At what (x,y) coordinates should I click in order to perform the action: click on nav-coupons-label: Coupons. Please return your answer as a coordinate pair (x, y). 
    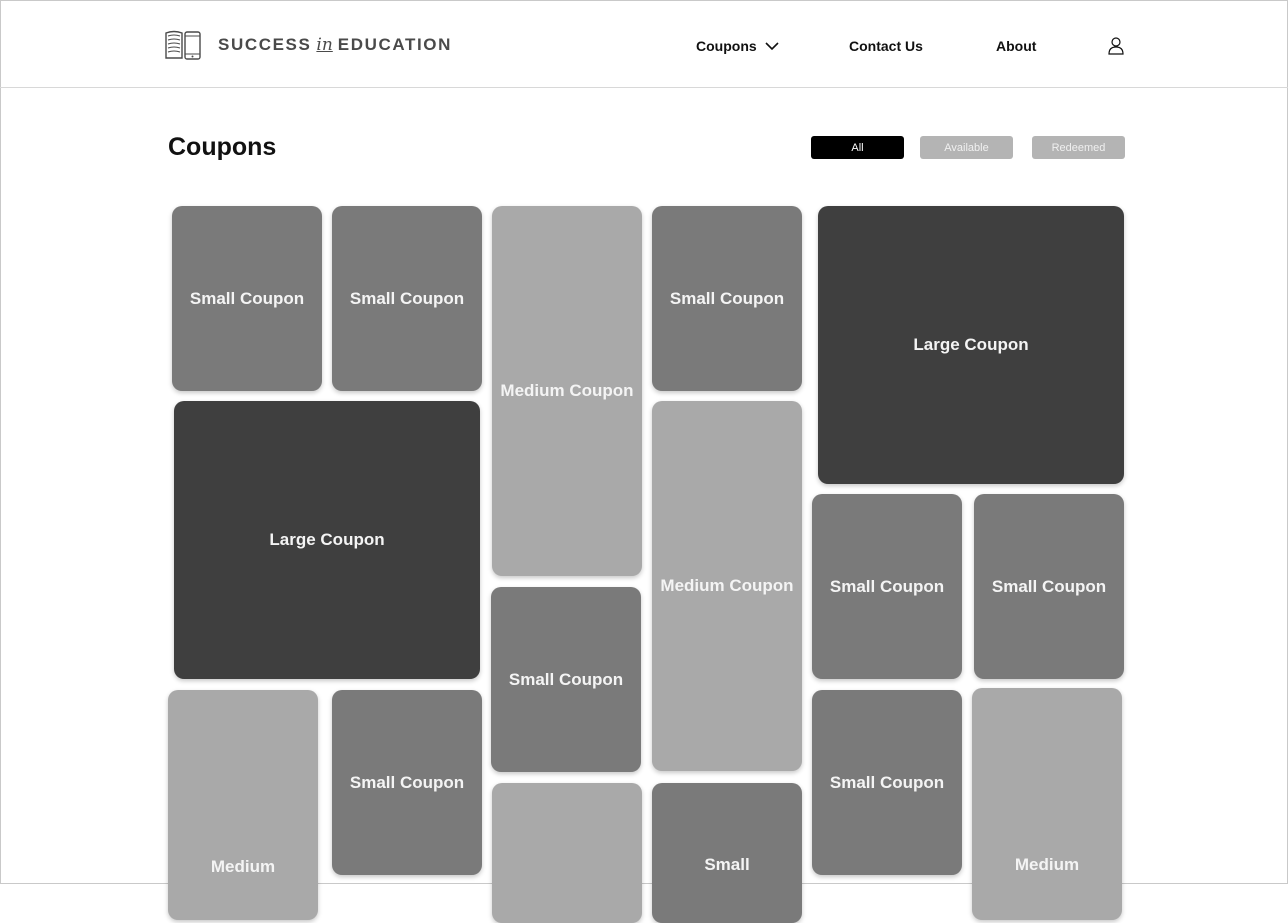
    Looking at the image, I should click on (726, 46).